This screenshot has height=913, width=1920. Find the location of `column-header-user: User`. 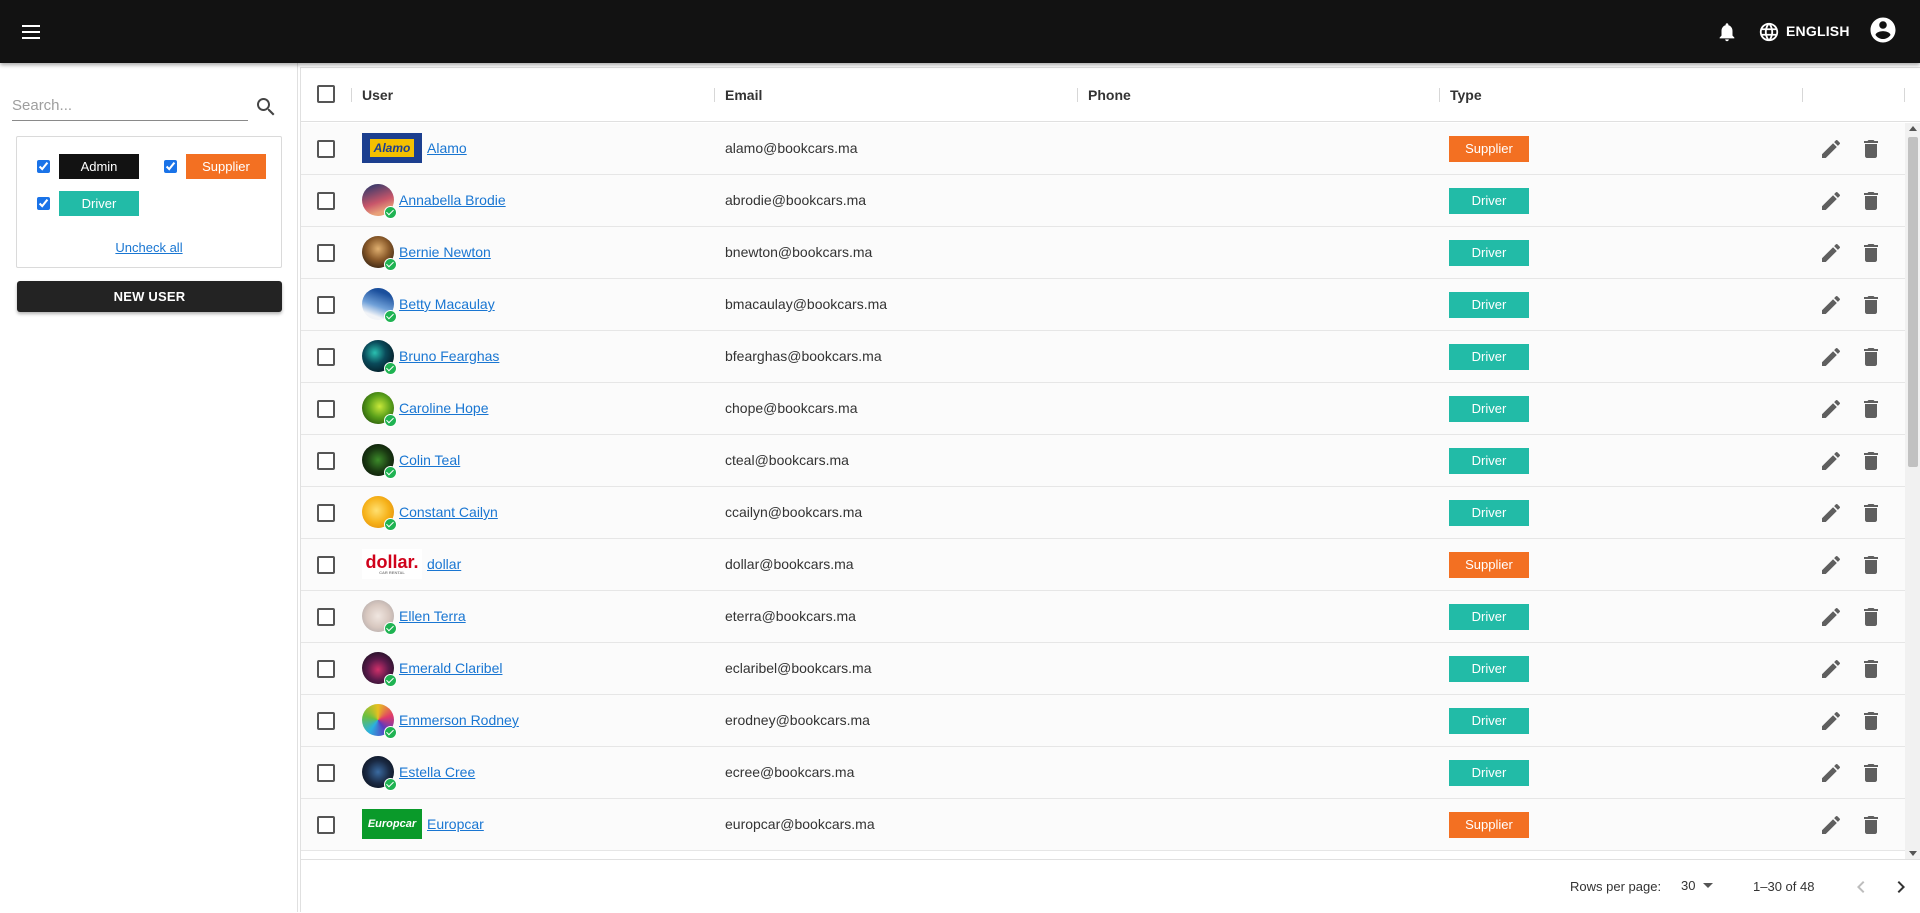

column-header-user: User is located at coordinates (377, 95).